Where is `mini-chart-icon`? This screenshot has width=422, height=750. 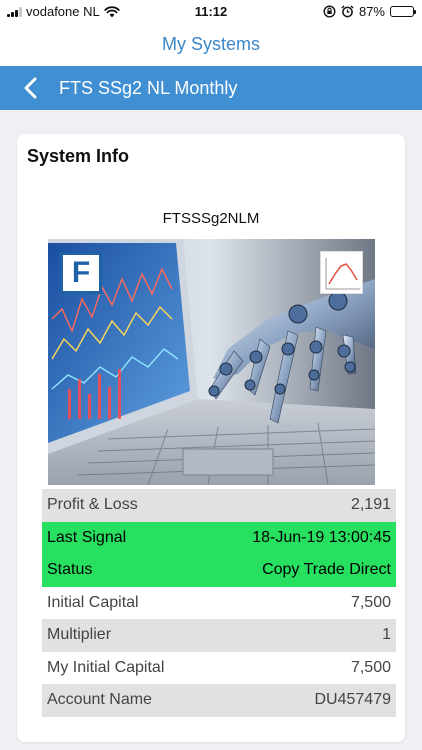
mini-chart-icon is located at coordinates (341, 272).